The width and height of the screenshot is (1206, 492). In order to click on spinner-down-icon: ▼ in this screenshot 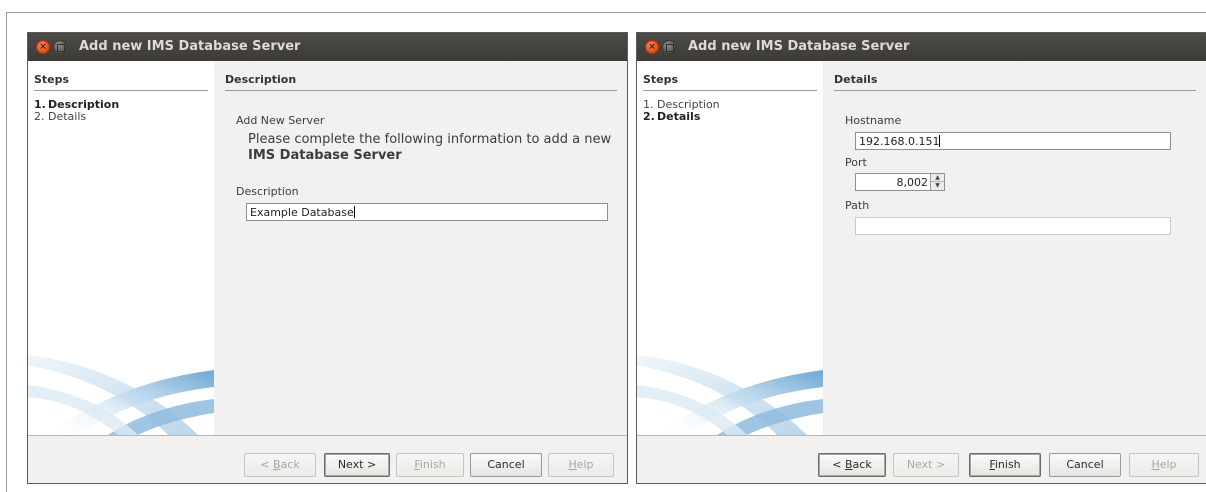, I will do `click(937, 186)`.